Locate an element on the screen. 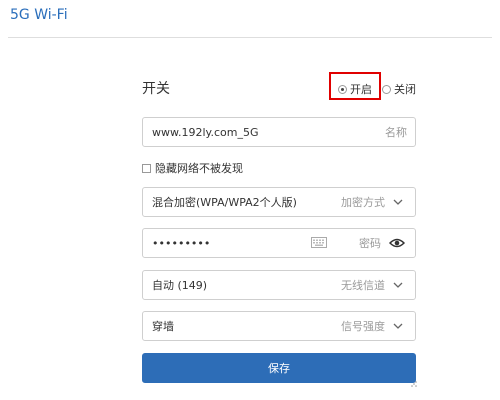 This screenshot has width=500, height=400. ssid-hint: 名称 is located at coordinates (396, 132).